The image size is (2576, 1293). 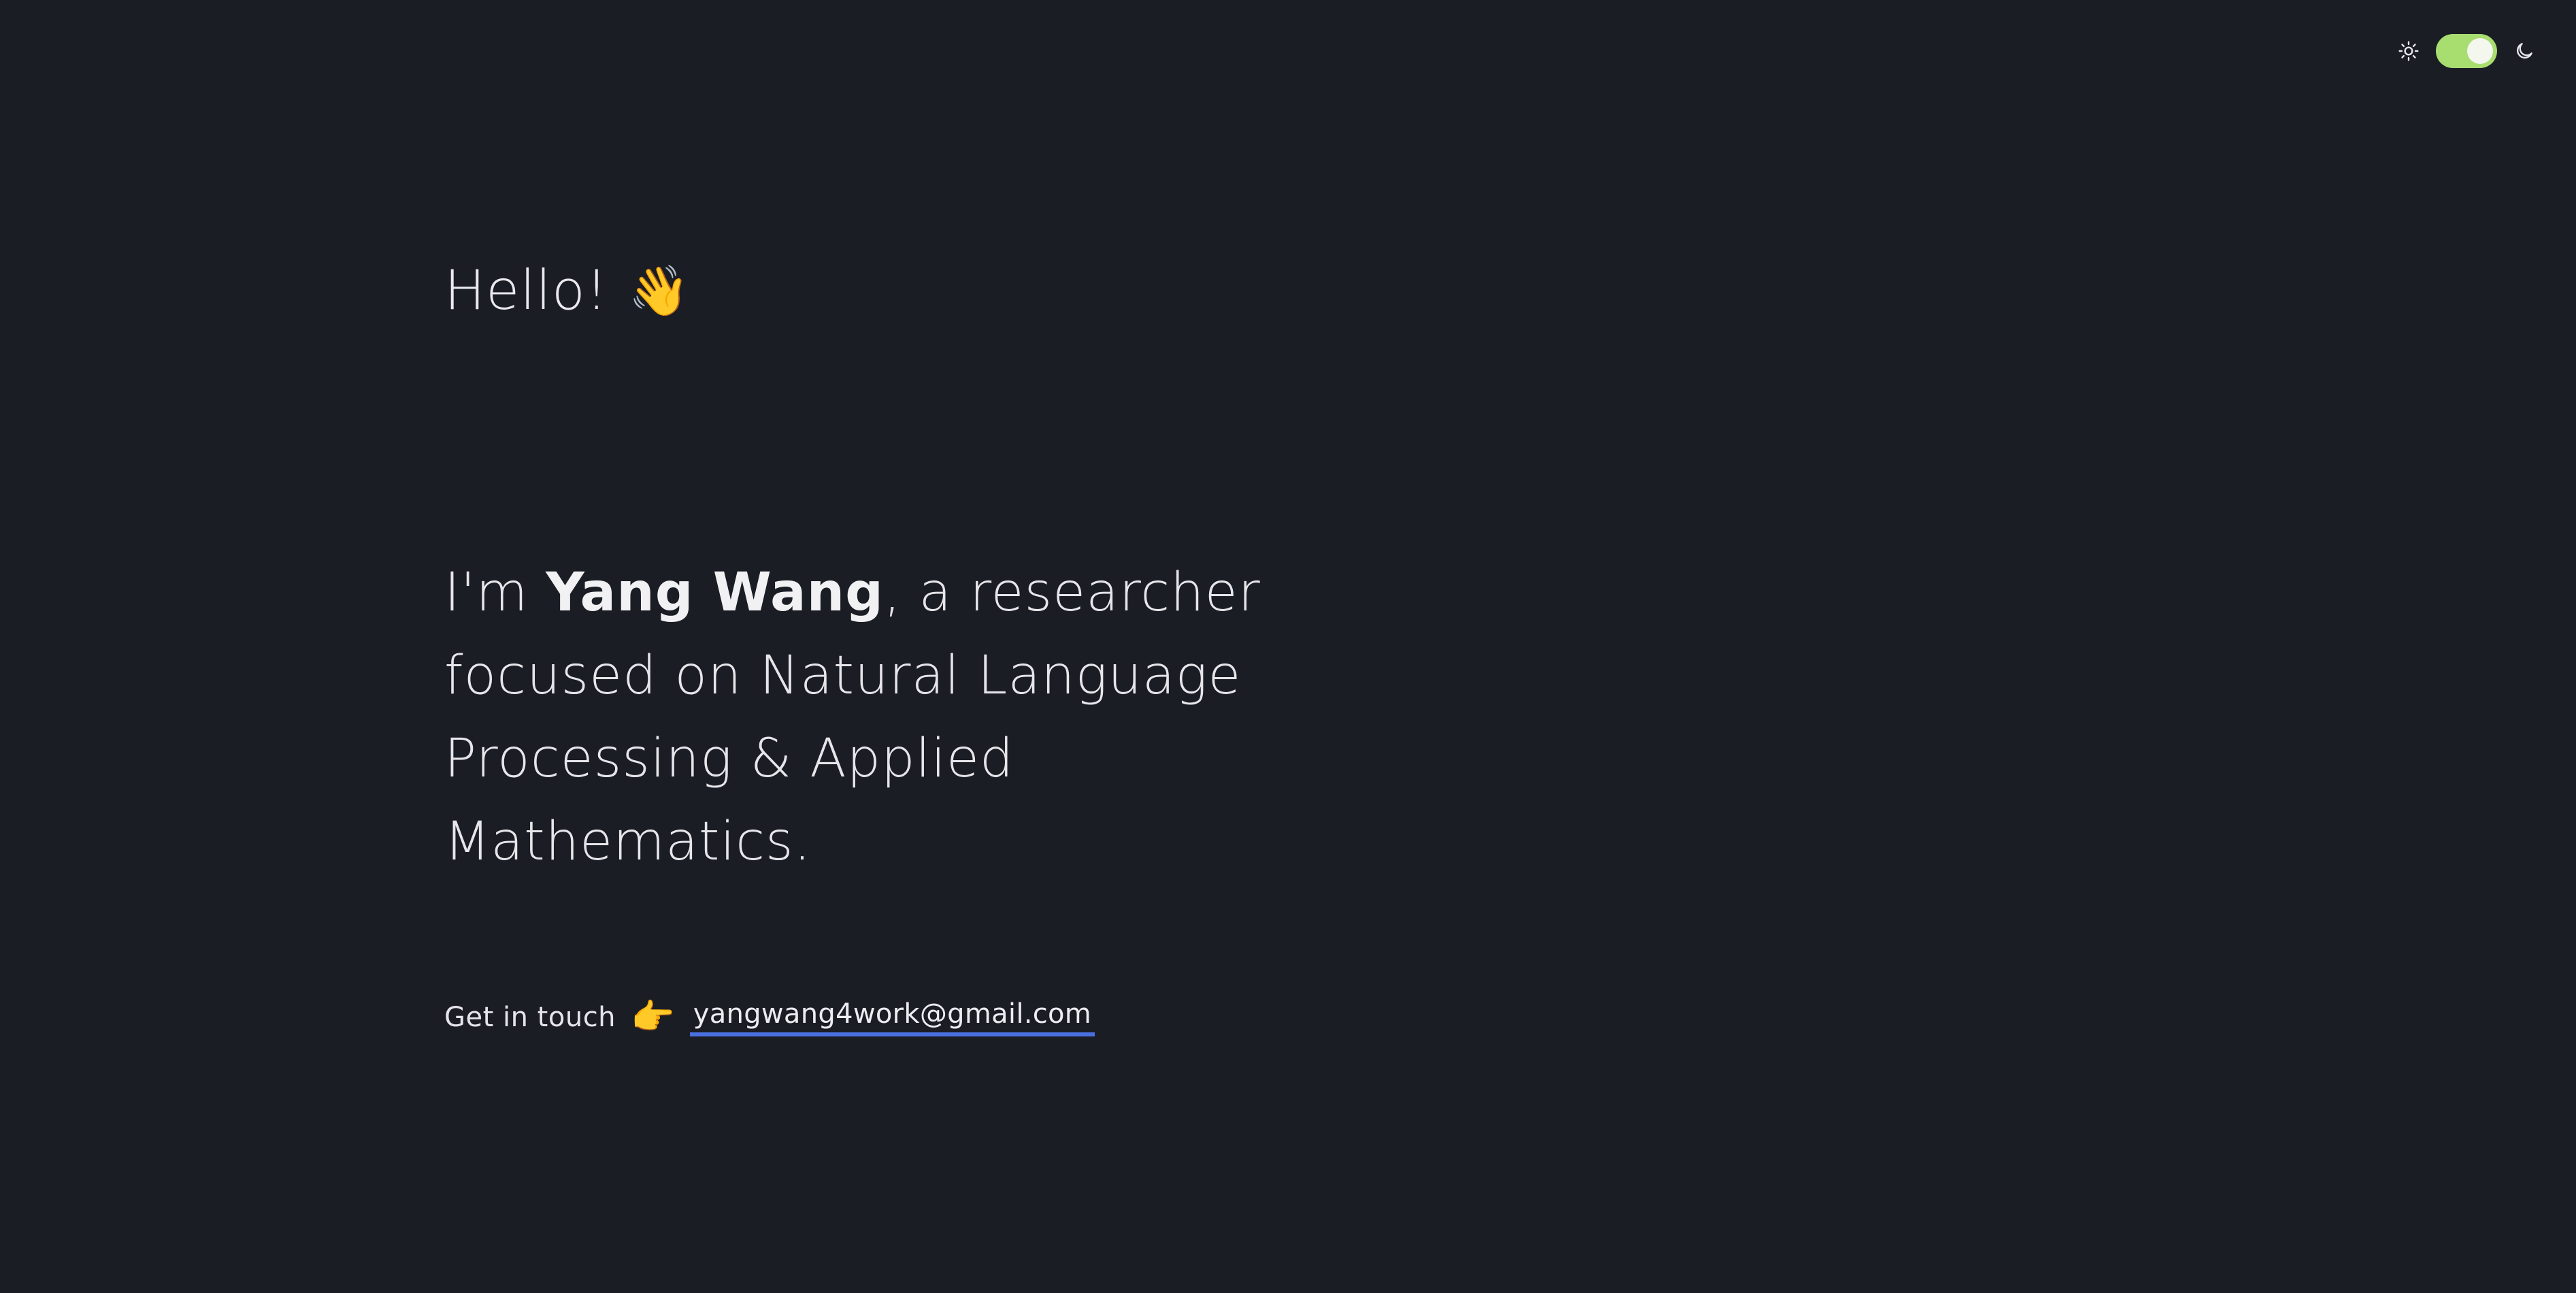 I want to click on theme-toggle, so click(x=2467, y=51).